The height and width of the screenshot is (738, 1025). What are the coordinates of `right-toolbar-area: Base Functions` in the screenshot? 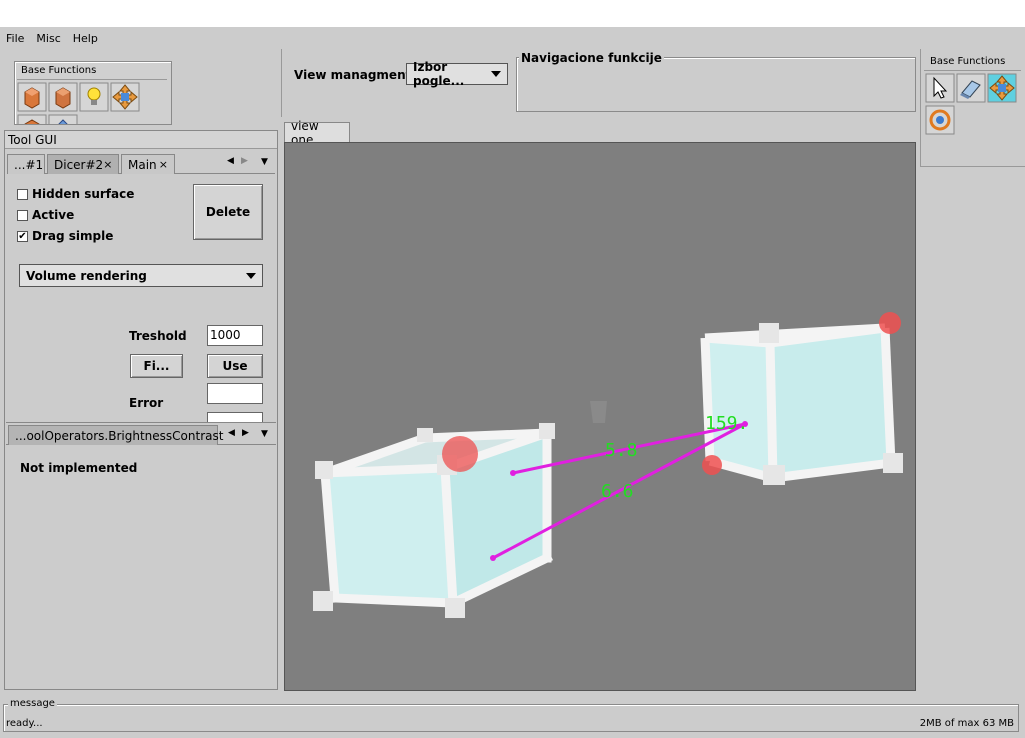 It's located at (972, 108).